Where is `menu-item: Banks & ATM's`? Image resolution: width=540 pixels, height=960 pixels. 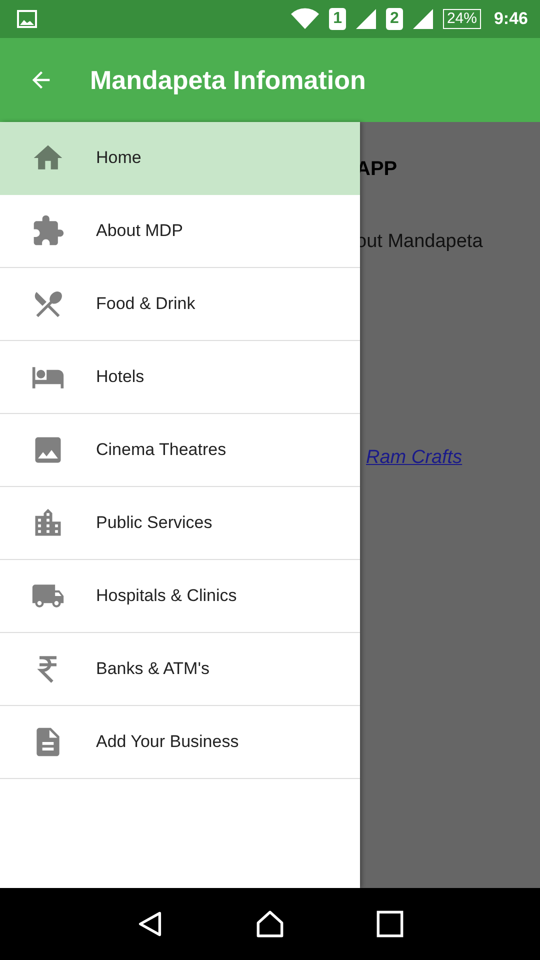 menu-item: Banks & ATM's is located at coordinates (180, 669).